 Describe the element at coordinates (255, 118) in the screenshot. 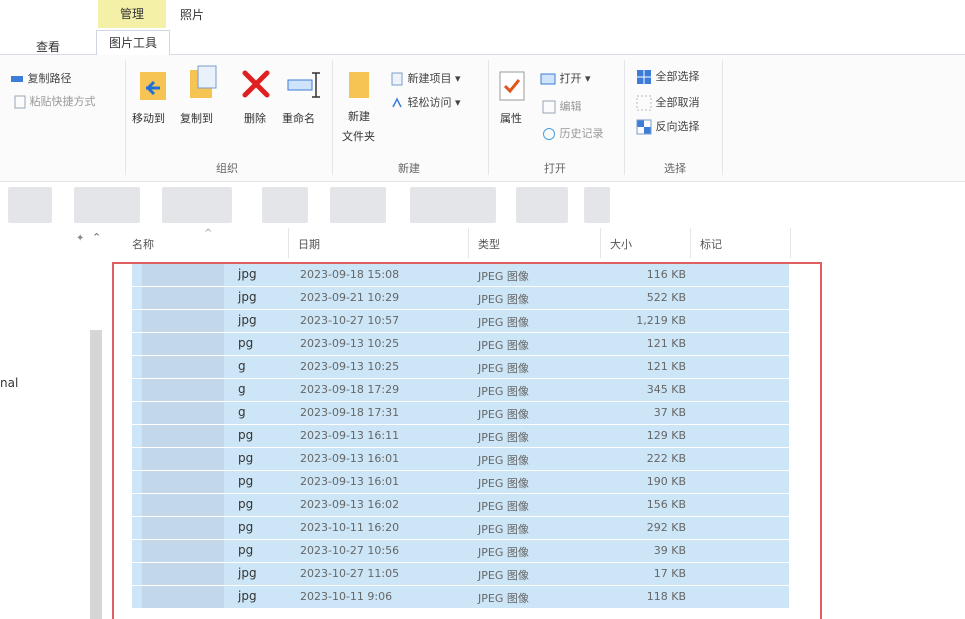

I see `delete-label: 删除` at that location.